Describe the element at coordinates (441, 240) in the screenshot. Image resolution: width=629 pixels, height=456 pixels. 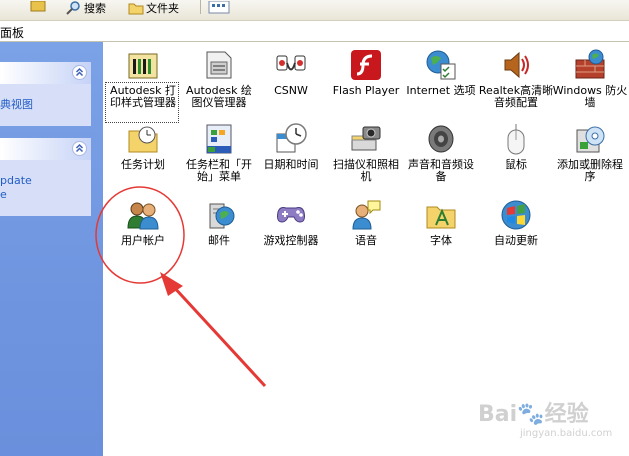
I see `item-label: 字体` at that location.